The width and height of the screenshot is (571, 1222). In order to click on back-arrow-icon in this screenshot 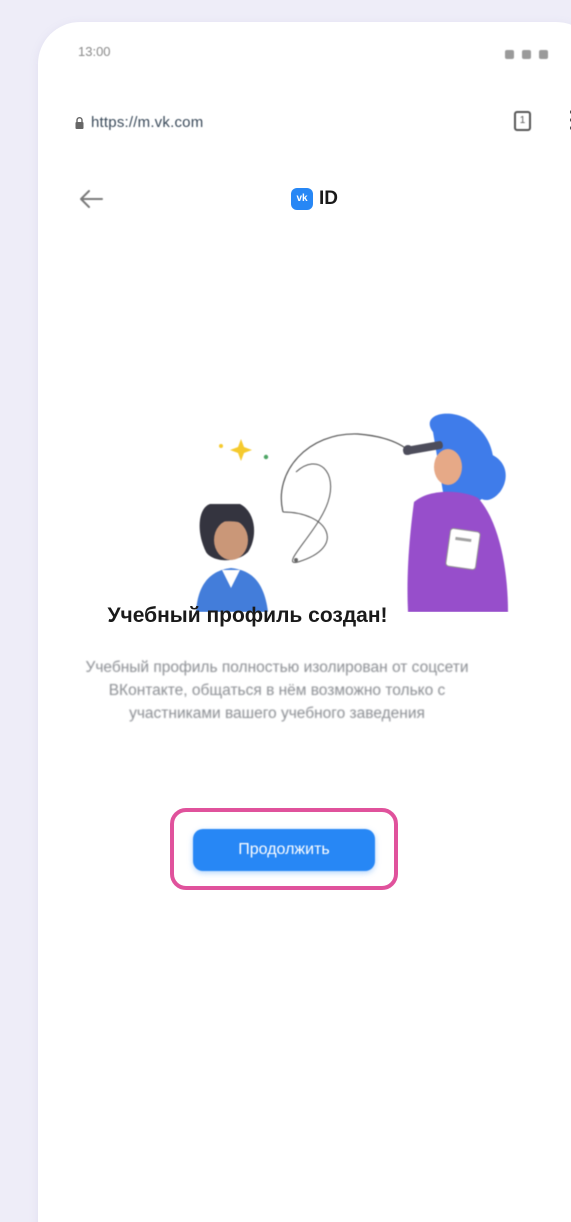, I will do `click(91, 199)`.